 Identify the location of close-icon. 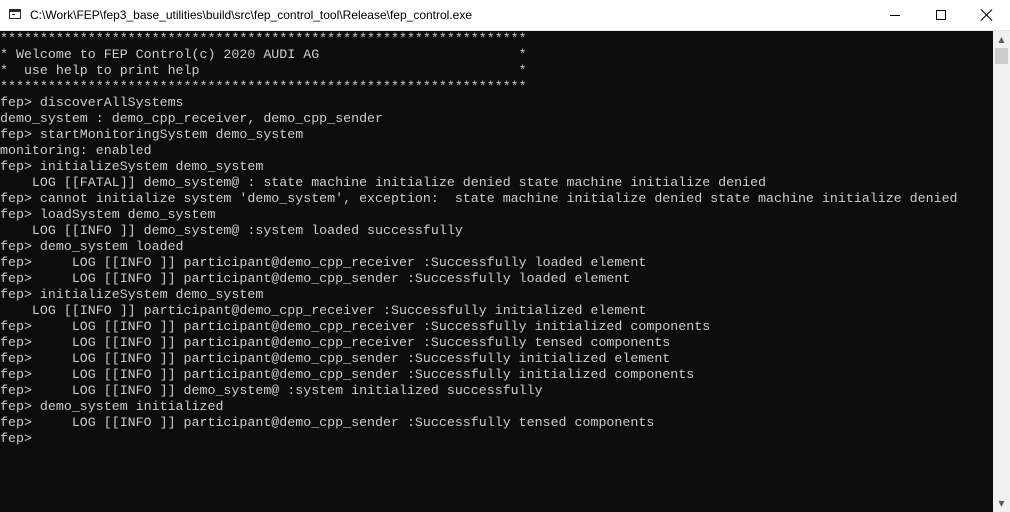
(987, 15).